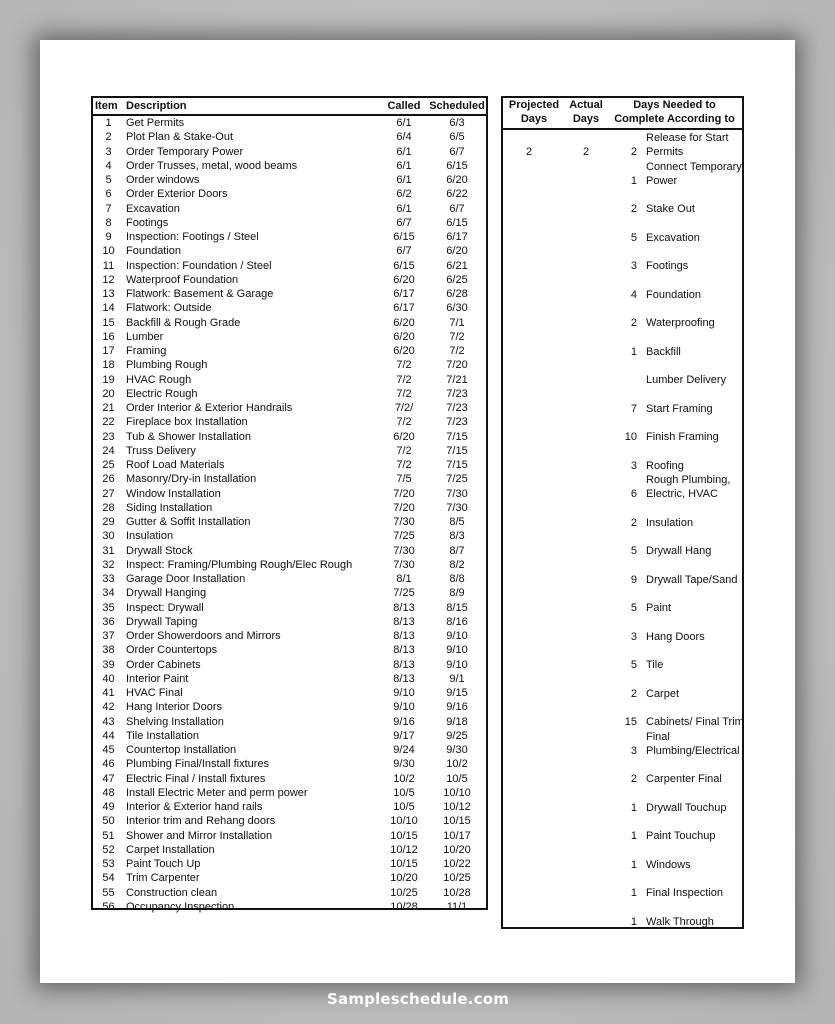 The width and height of the screenshot is (835, 1024). What do you see at coordinates (457, 237) in the screenshot?
I see `scheduled-date: 6/17` at bounding box center [457, 237].